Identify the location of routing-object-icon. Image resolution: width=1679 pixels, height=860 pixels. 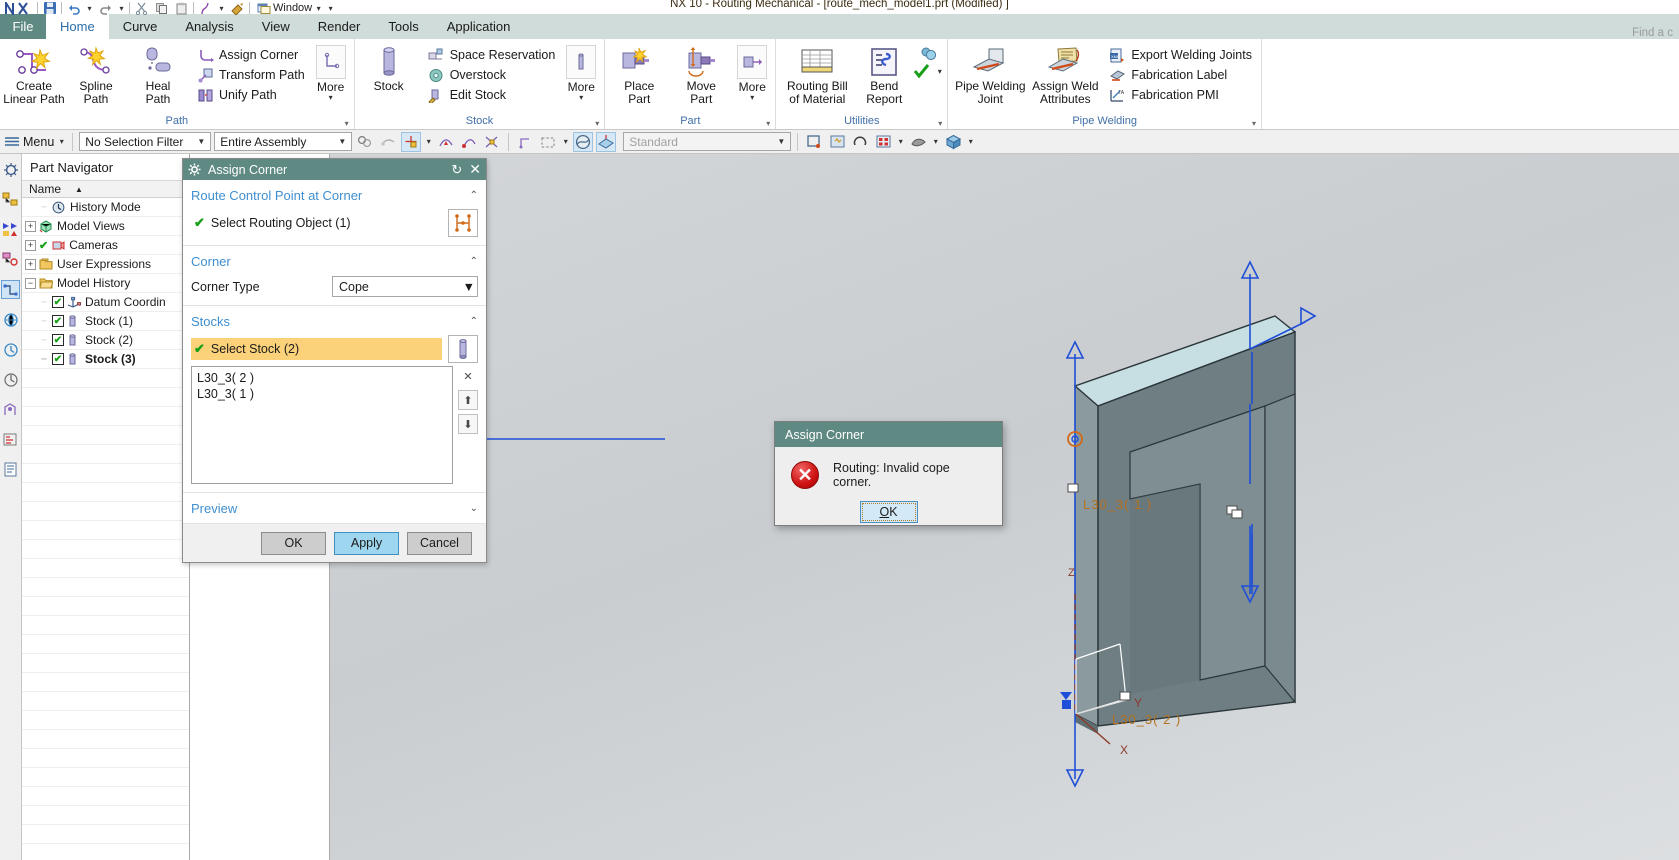
(463, 223).